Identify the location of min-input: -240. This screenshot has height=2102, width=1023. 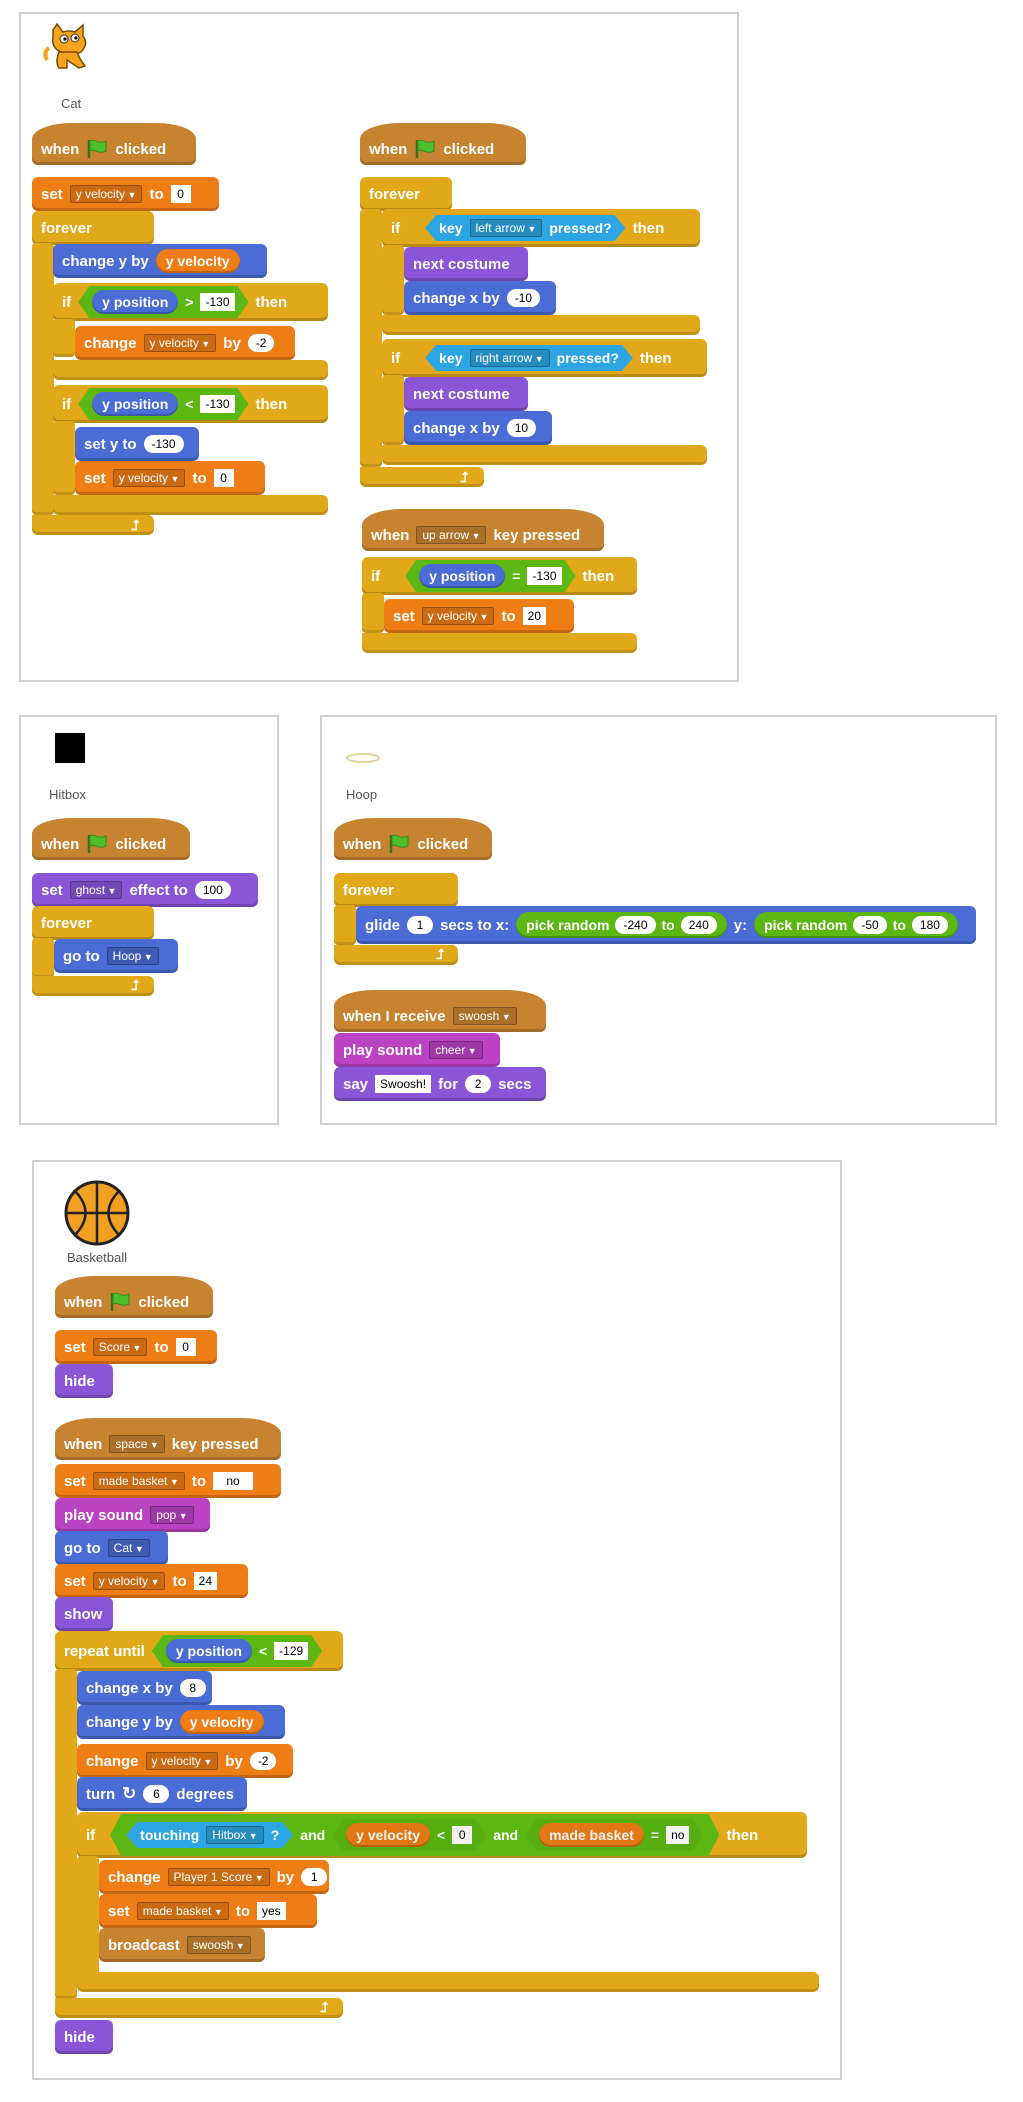
(635, 925).